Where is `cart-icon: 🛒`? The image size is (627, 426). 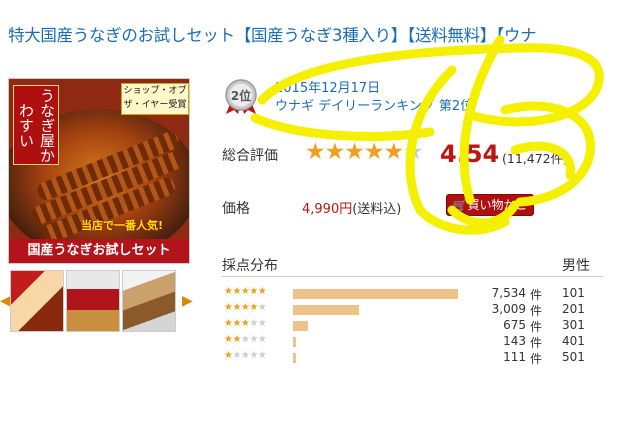
cart-icon: 🛒 is located at coordinates (460, 205).